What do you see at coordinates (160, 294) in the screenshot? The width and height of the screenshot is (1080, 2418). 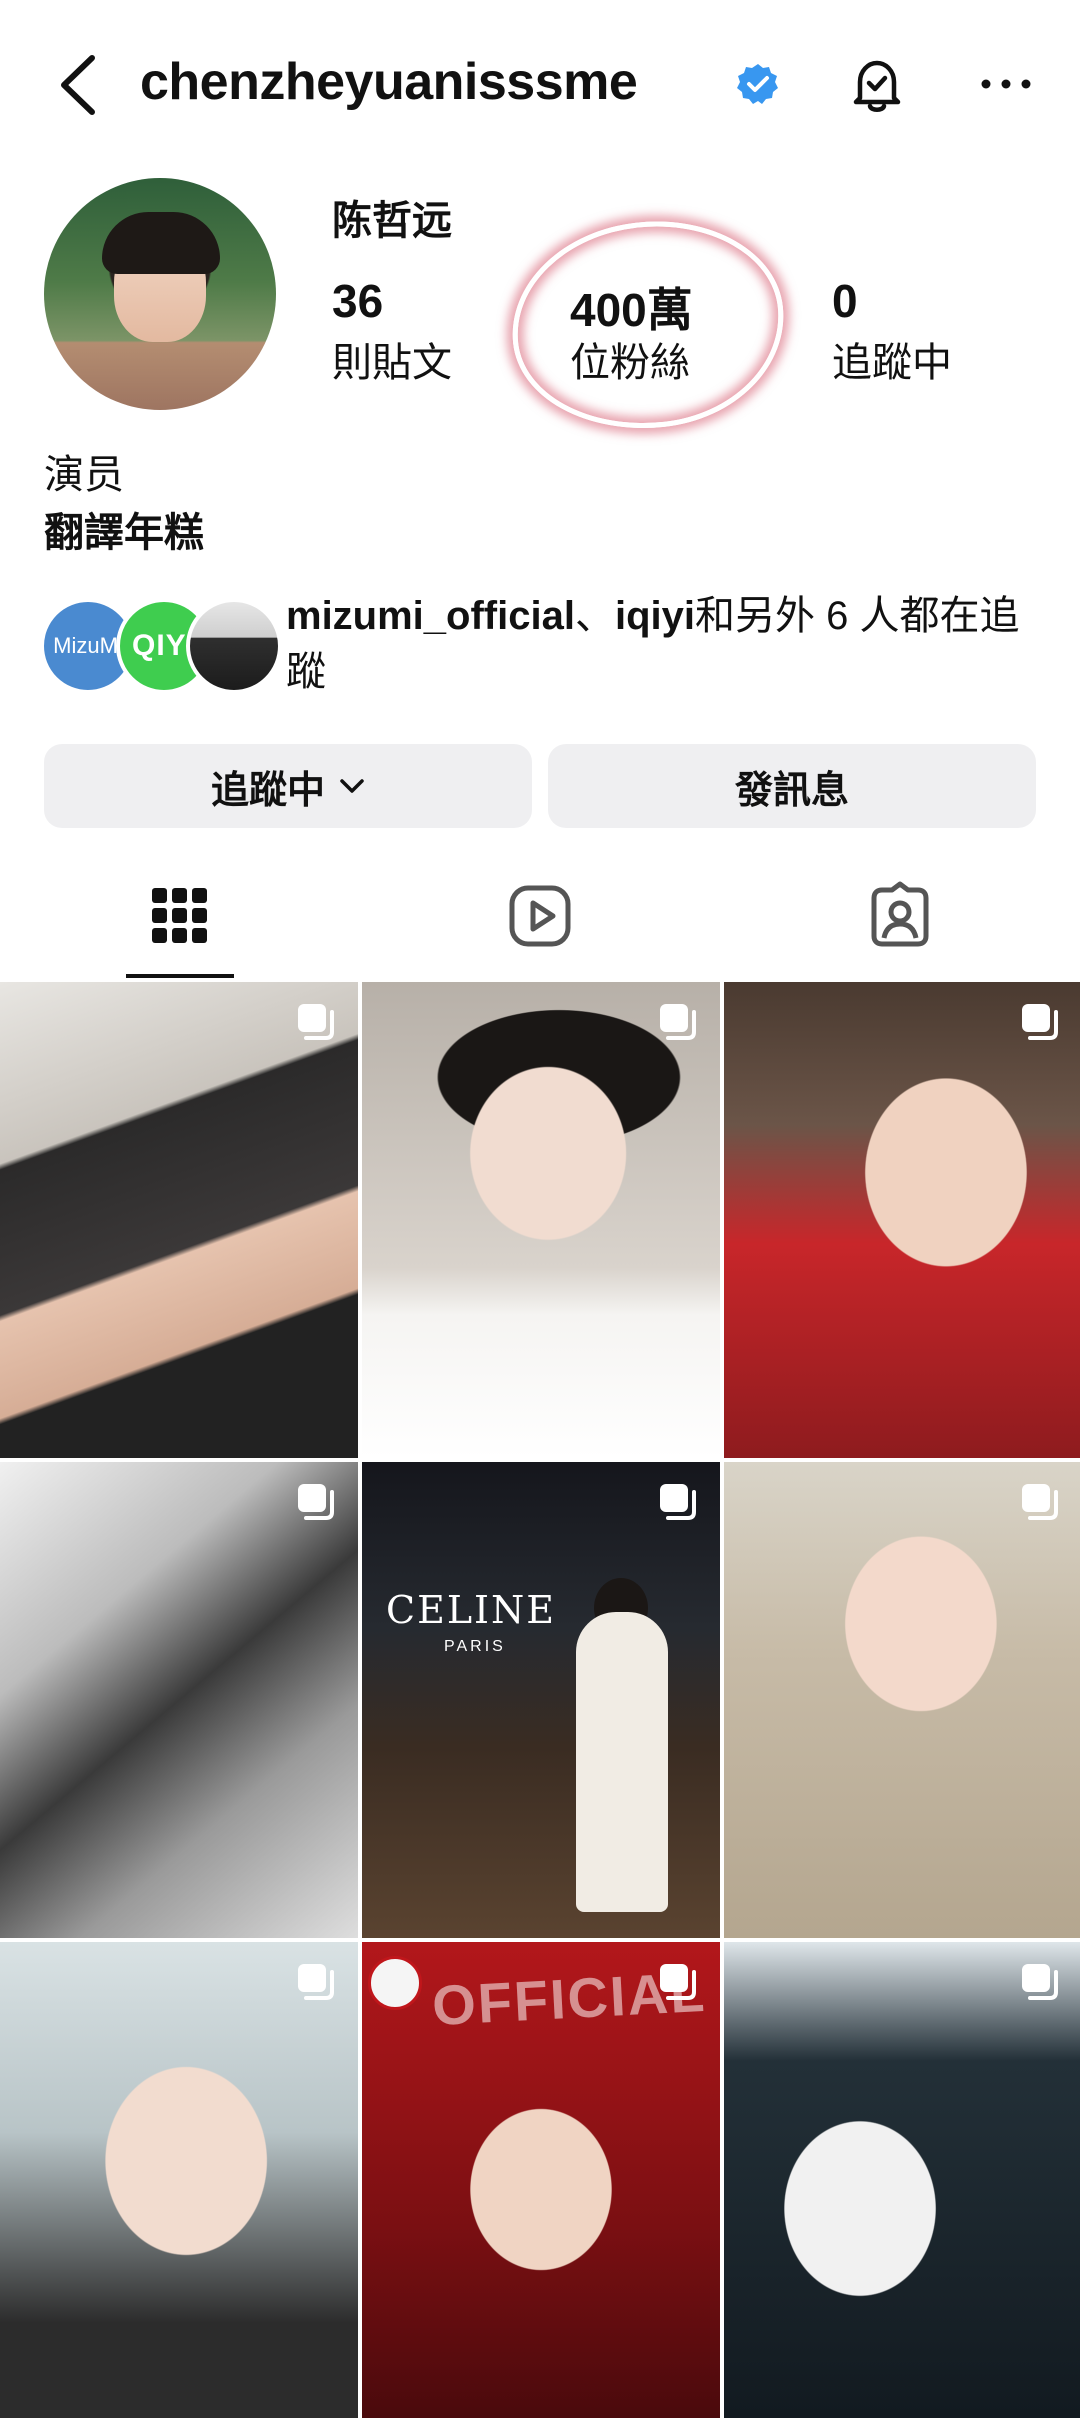 I see `profile-avatar` at bounding box center [160, 294].